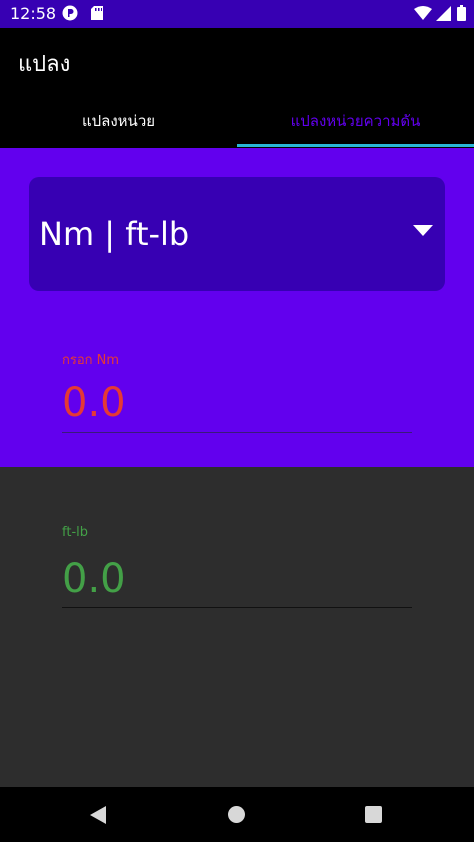 The height and width of the screenshot is (842, 474). I want to click on back-icon, so click(98, 815).